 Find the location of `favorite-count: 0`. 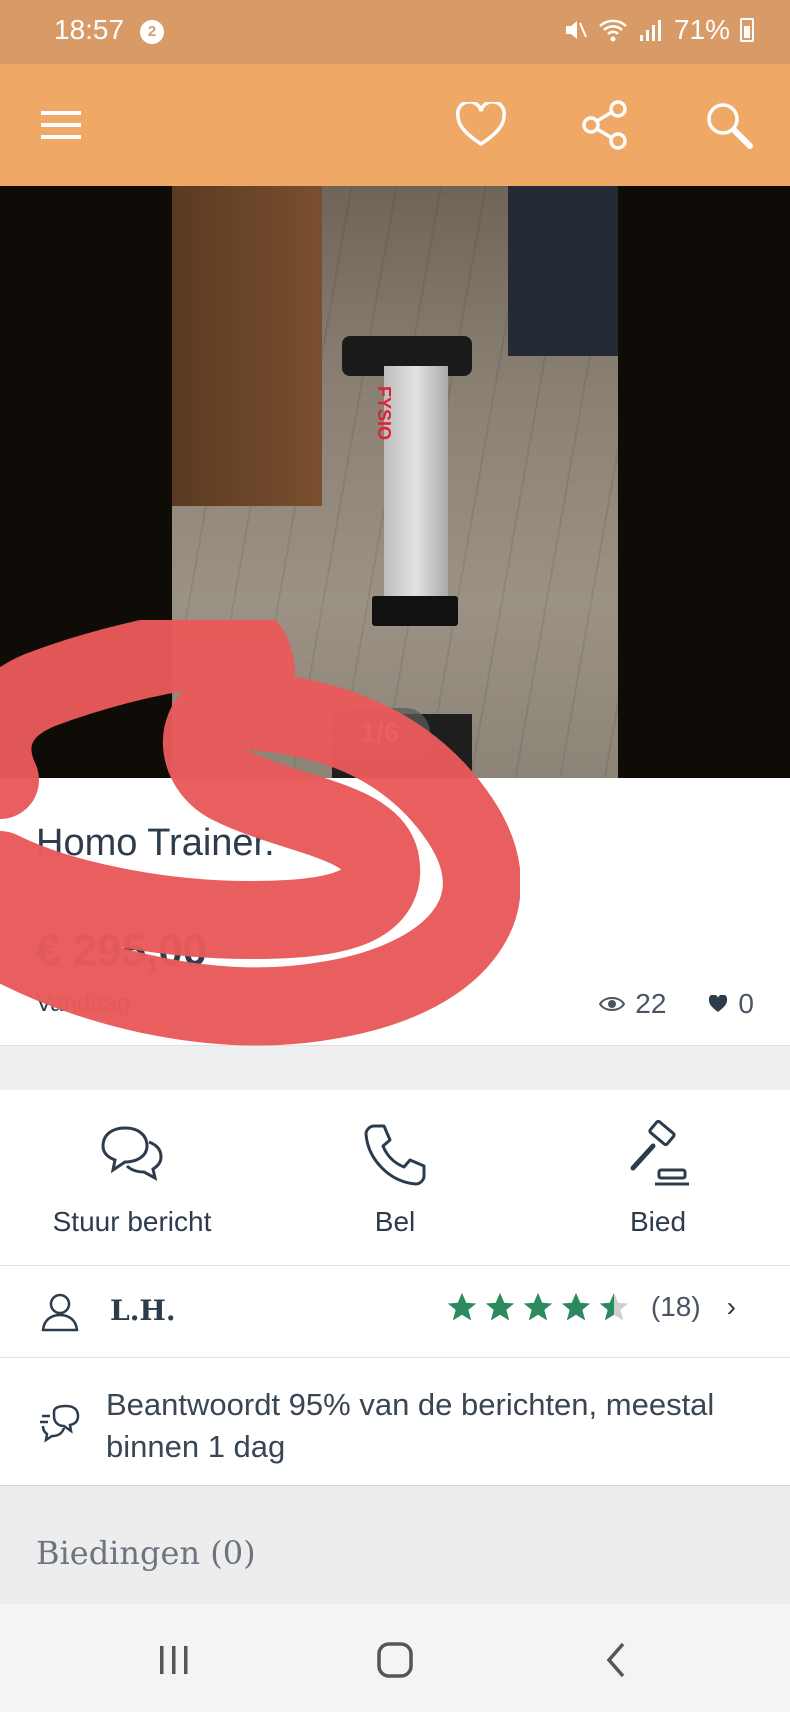

favorite-count: 0 is located at coordinates (746, 1003).